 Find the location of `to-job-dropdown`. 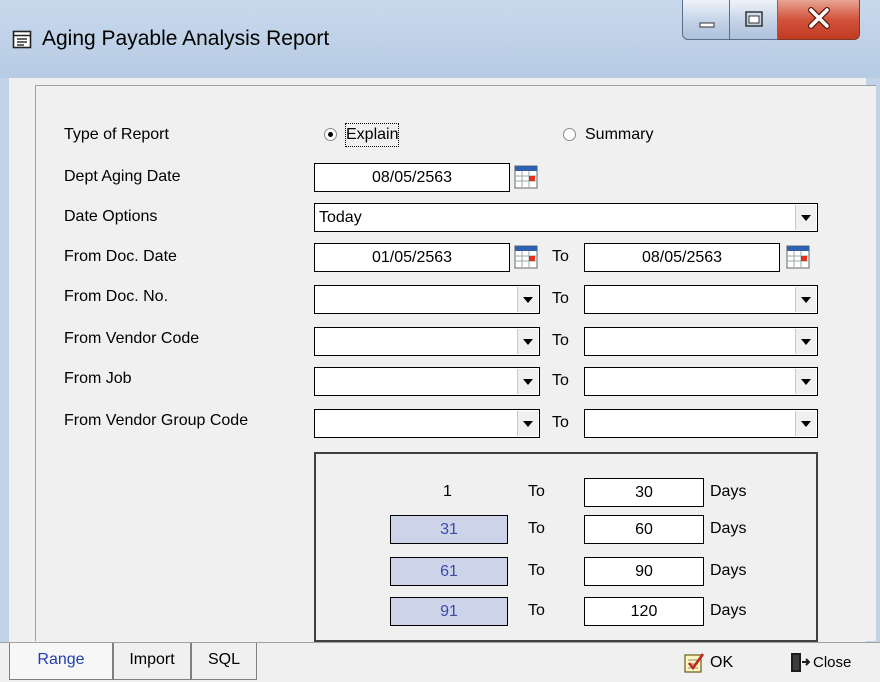

to-job-dropdown is located at coordinates (701, 381).